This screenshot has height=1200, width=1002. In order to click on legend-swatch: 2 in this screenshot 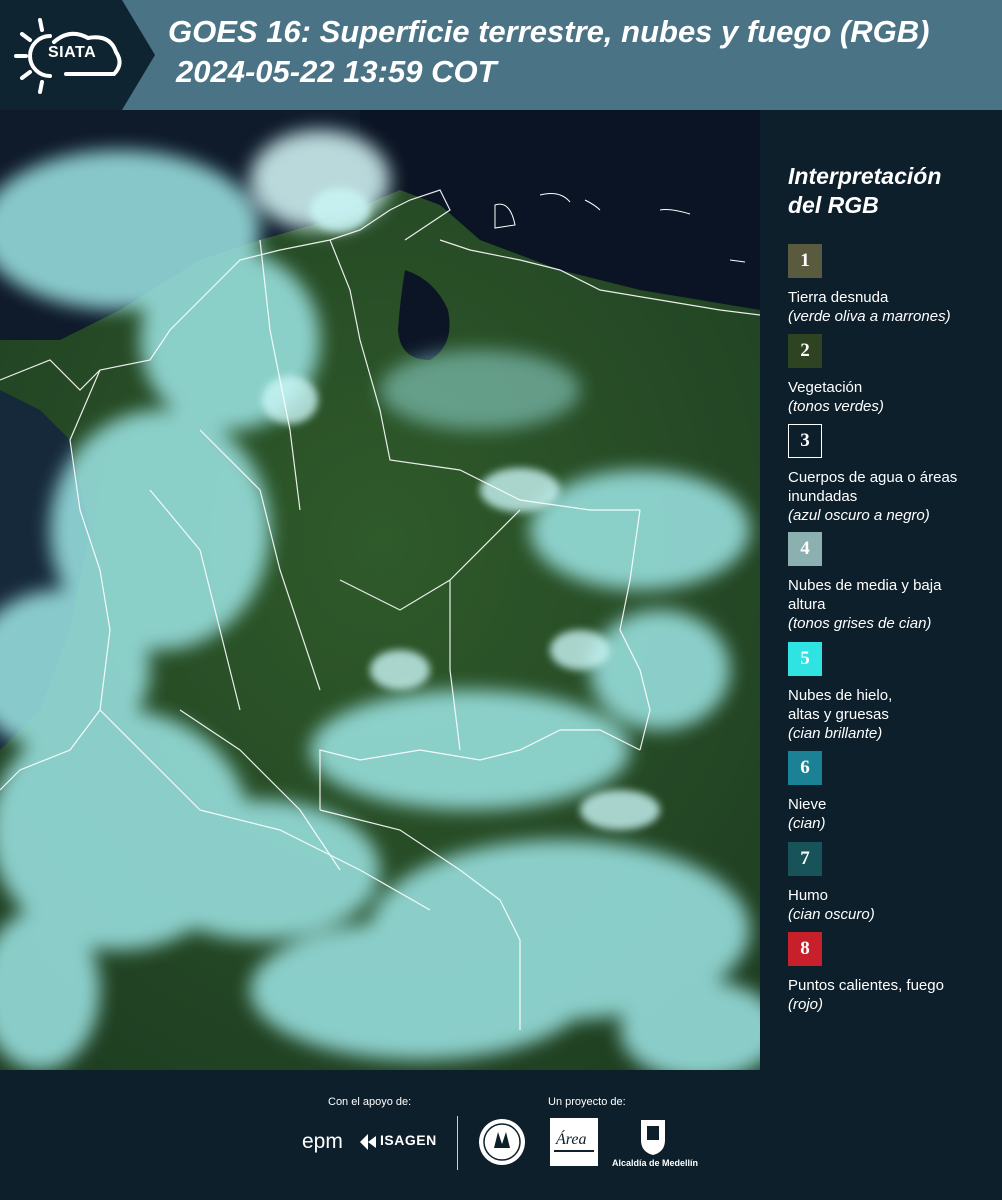, I will do `click(805, 351)`.